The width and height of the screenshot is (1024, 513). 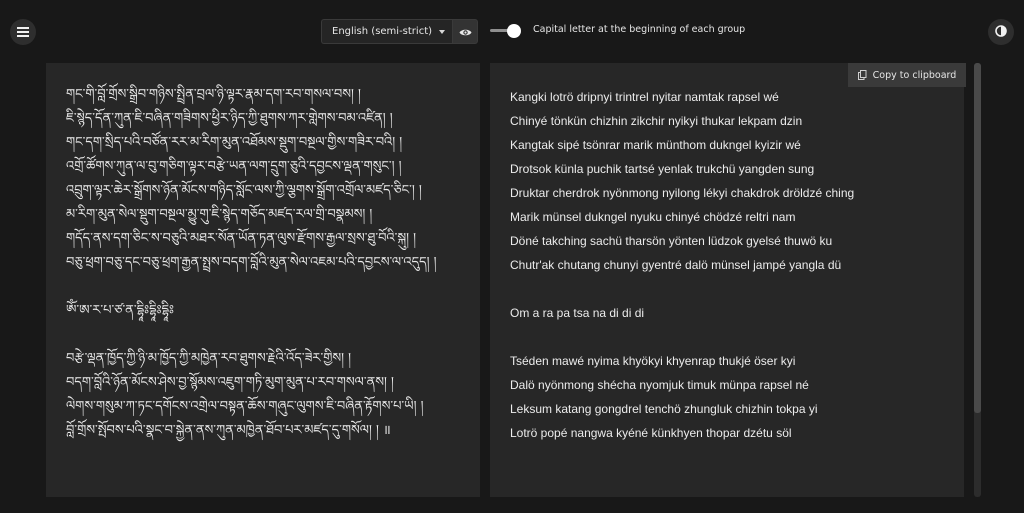 I want to click on scrollbar-thumb, so click(x=977, y=238).